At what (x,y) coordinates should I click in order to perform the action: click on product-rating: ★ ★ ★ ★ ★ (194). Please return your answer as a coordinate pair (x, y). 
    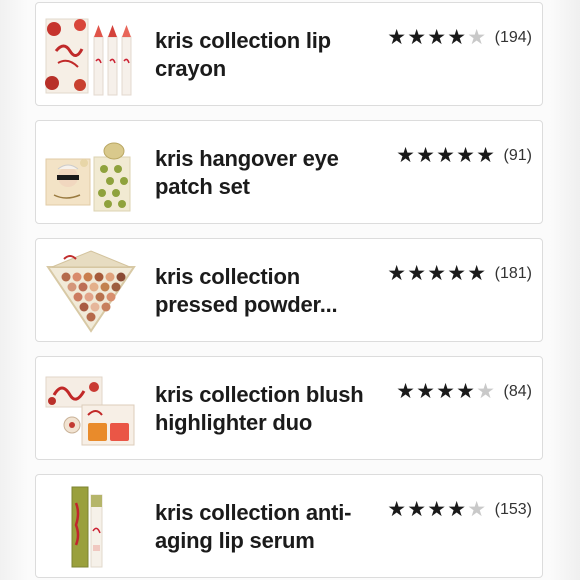
    Looking at the image, I should click on (459, 38).